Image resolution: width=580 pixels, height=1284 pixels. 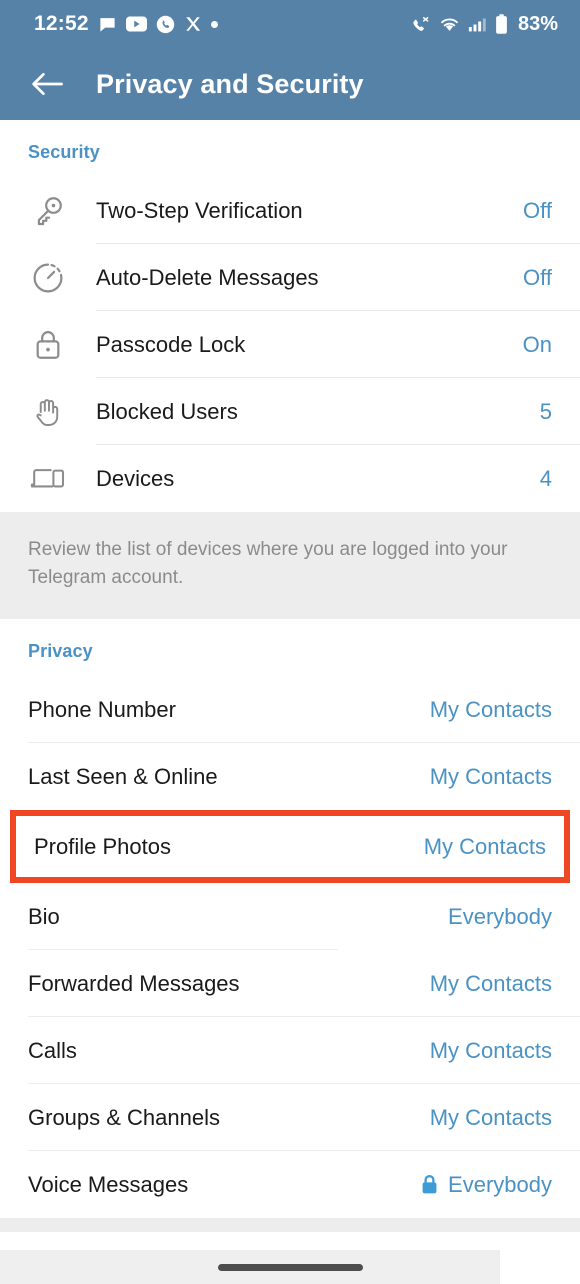 I want to click on gesture-pill-handle, so click(x=290, y=1267).